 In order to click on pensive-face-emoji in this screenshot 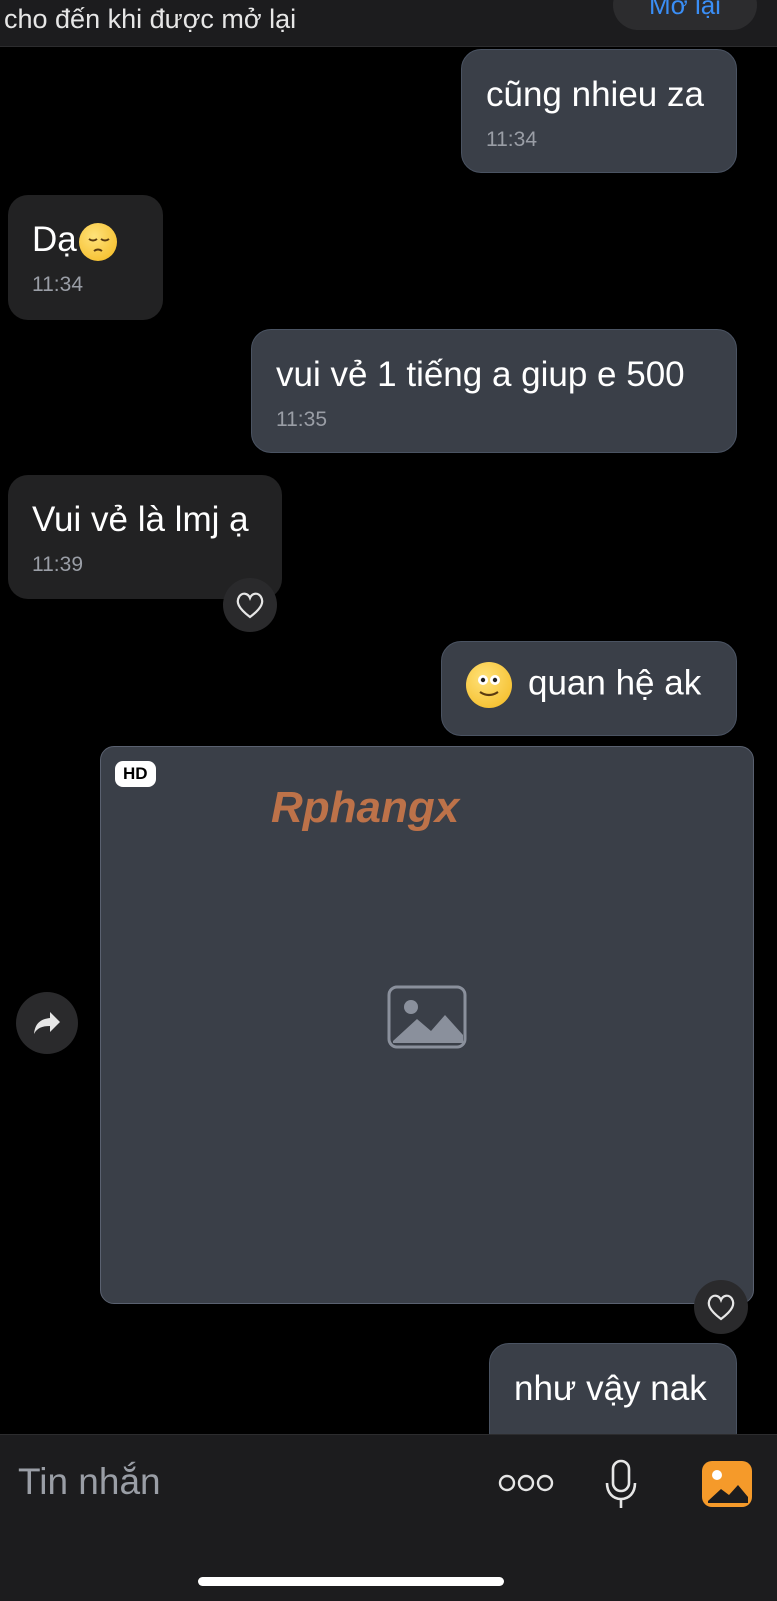, I will do `click(97, 241)`.